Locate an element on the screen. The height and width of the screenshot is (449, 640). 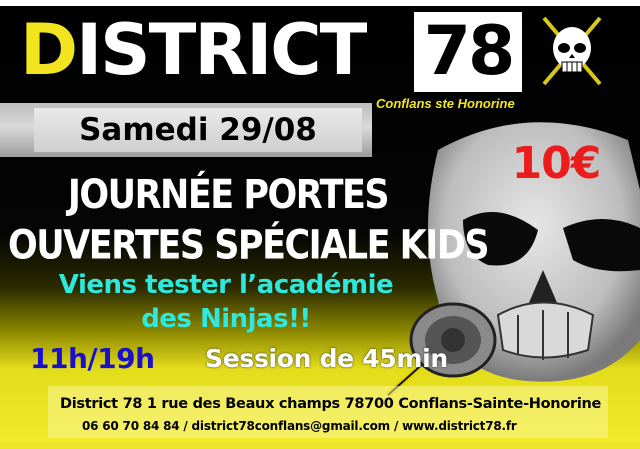
bottom-strip is located at coordinates (320, 445).